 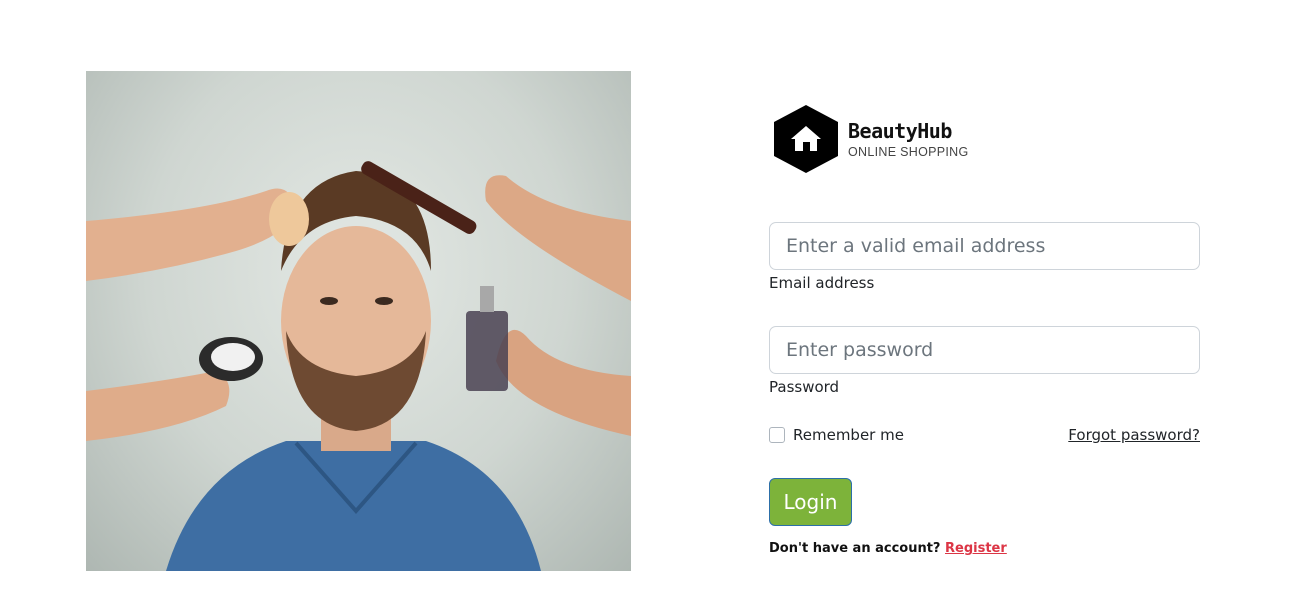 I want to click on signup-prompt: Don't have an account? Register, so click(x=888, y=548).